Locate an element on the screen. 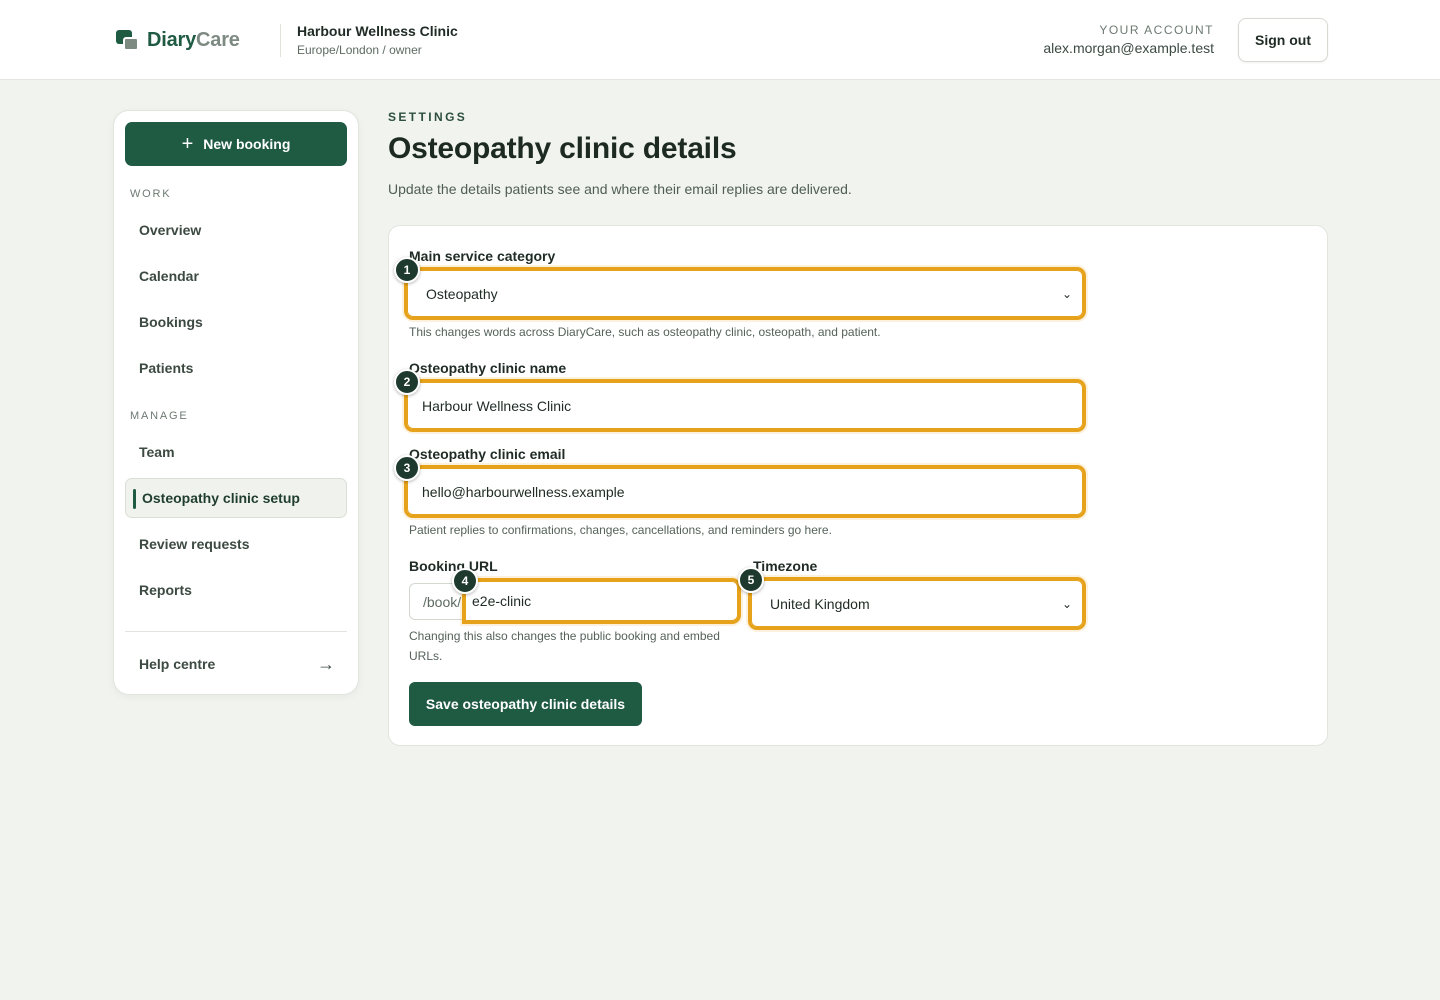 The image size is (1440, 1000). help-centre-label: Help centre is located at coordinates (177, 664).